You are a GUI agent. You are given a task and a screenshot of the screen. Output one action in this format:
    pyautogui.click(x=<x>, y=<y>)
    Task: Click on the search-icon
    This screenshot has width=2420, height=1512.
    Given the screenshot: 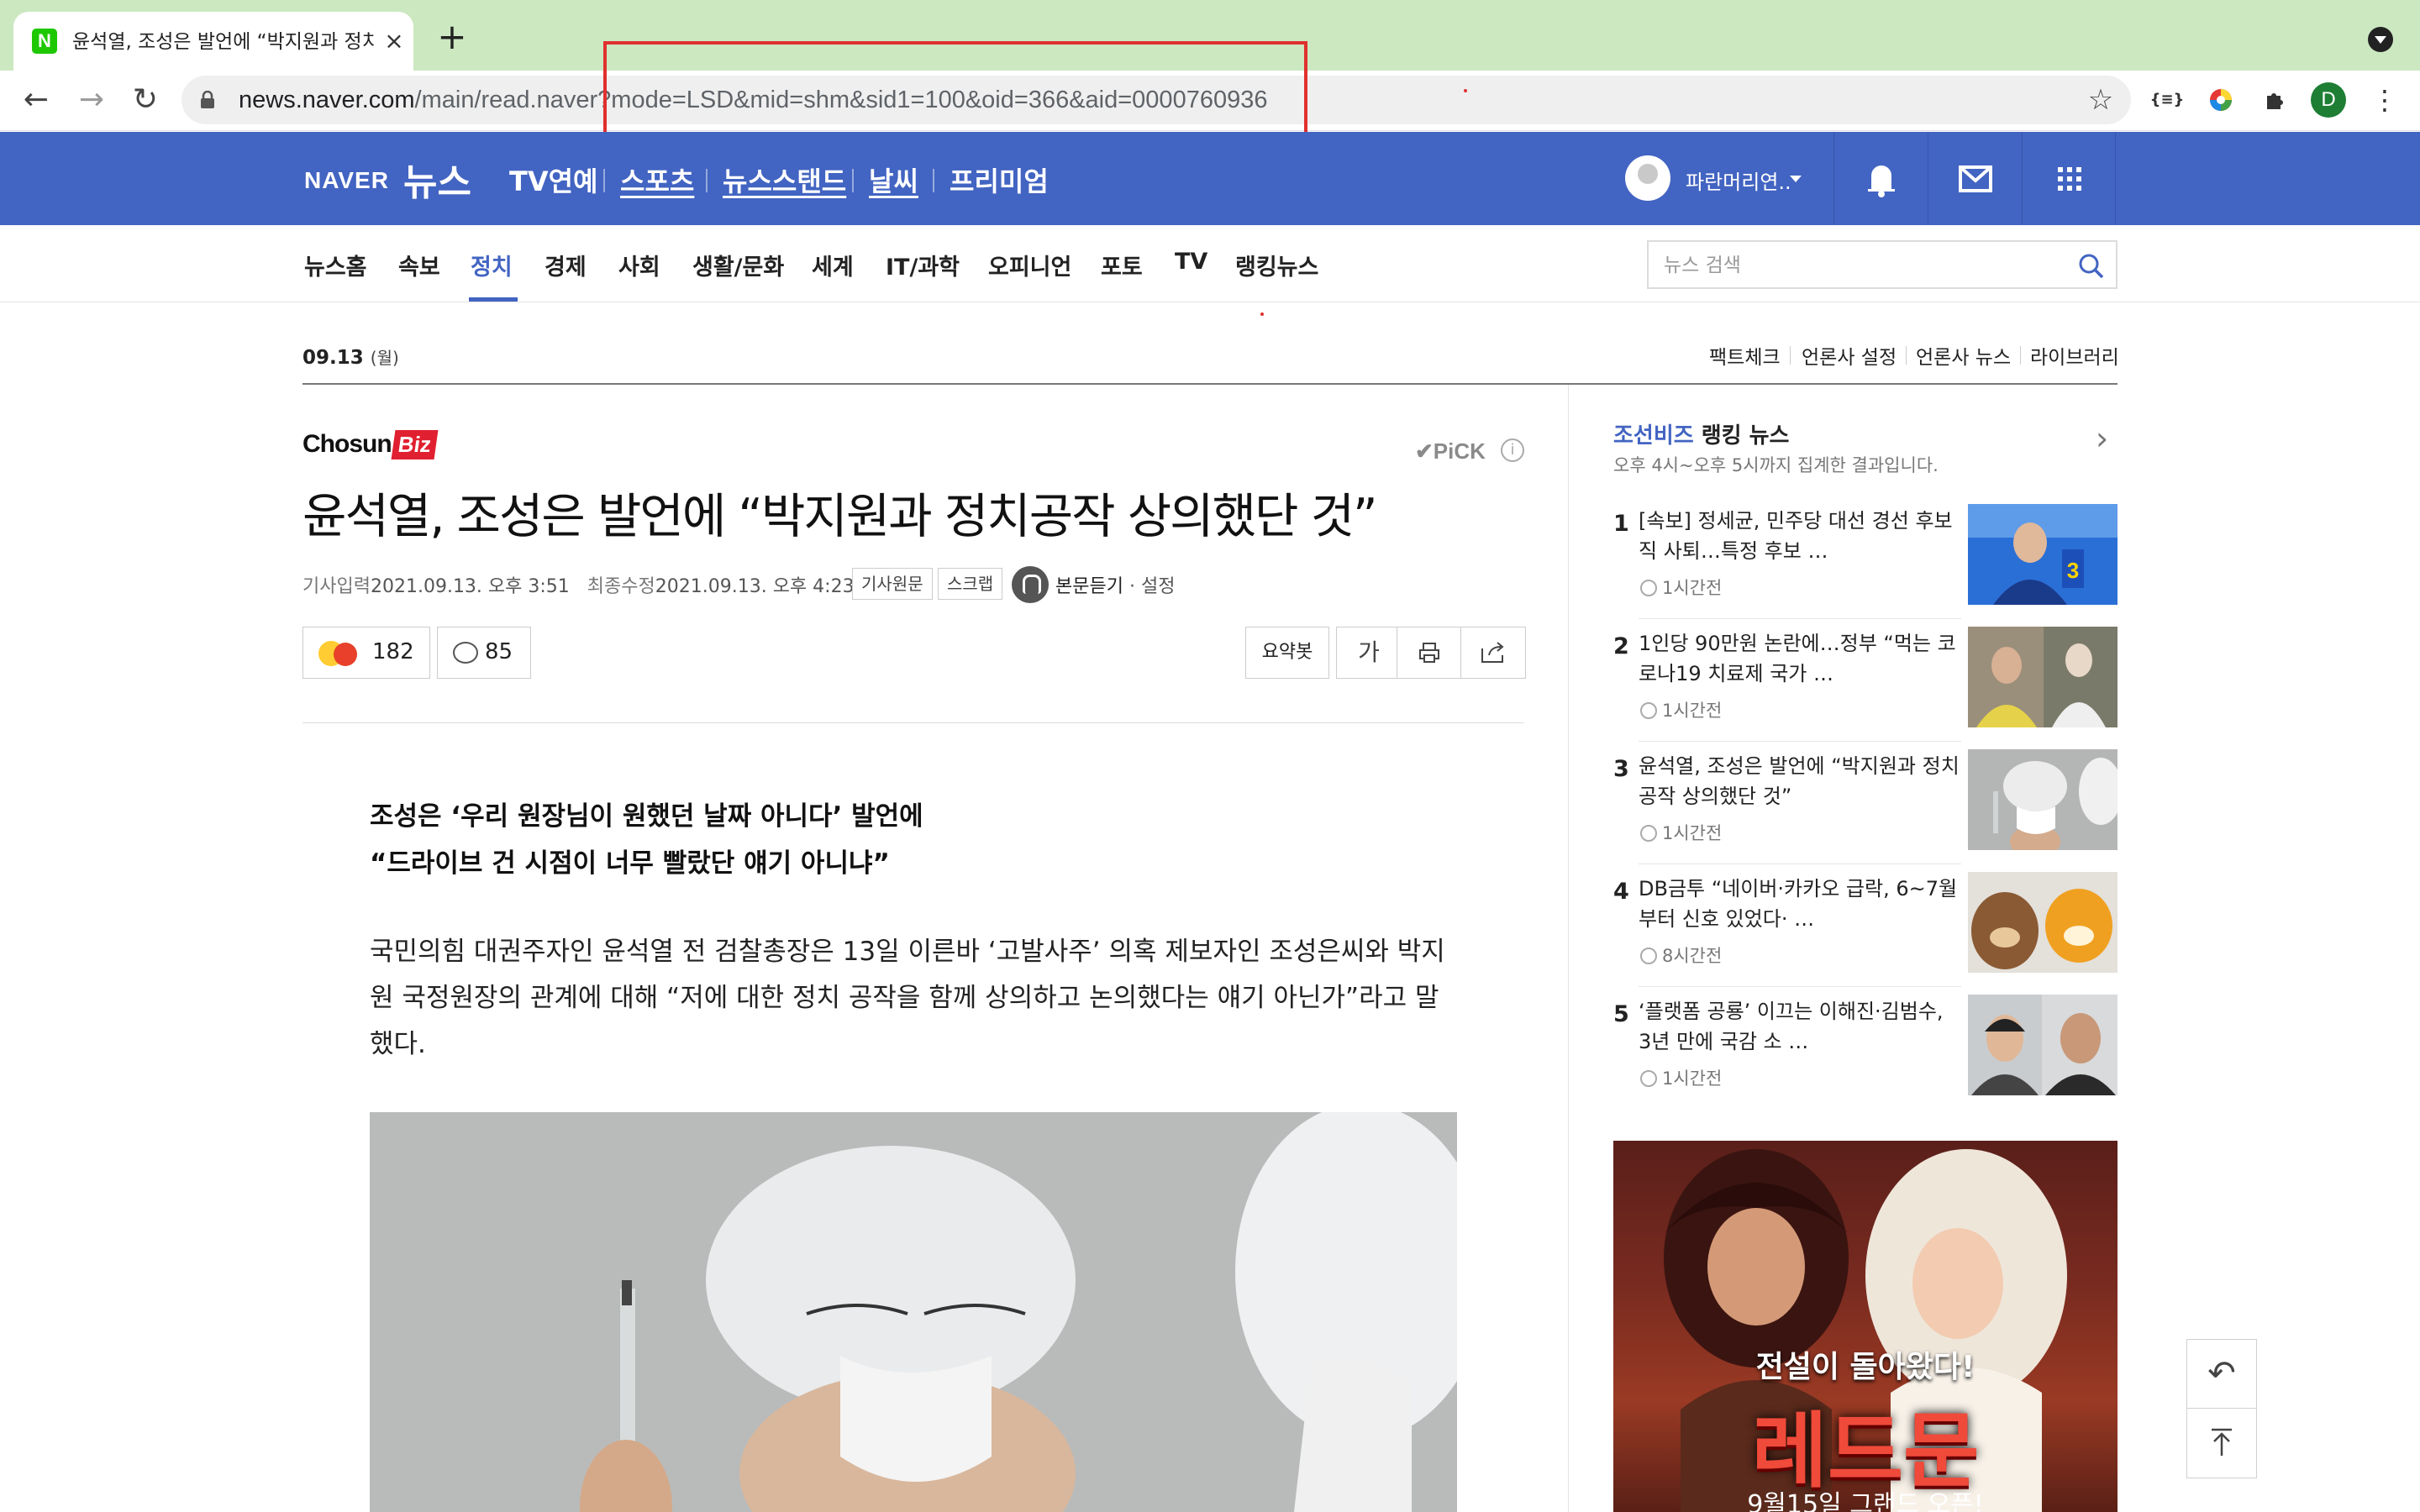 What is the action you would take?
    pyautogui.click(x=2091, y=266)
    